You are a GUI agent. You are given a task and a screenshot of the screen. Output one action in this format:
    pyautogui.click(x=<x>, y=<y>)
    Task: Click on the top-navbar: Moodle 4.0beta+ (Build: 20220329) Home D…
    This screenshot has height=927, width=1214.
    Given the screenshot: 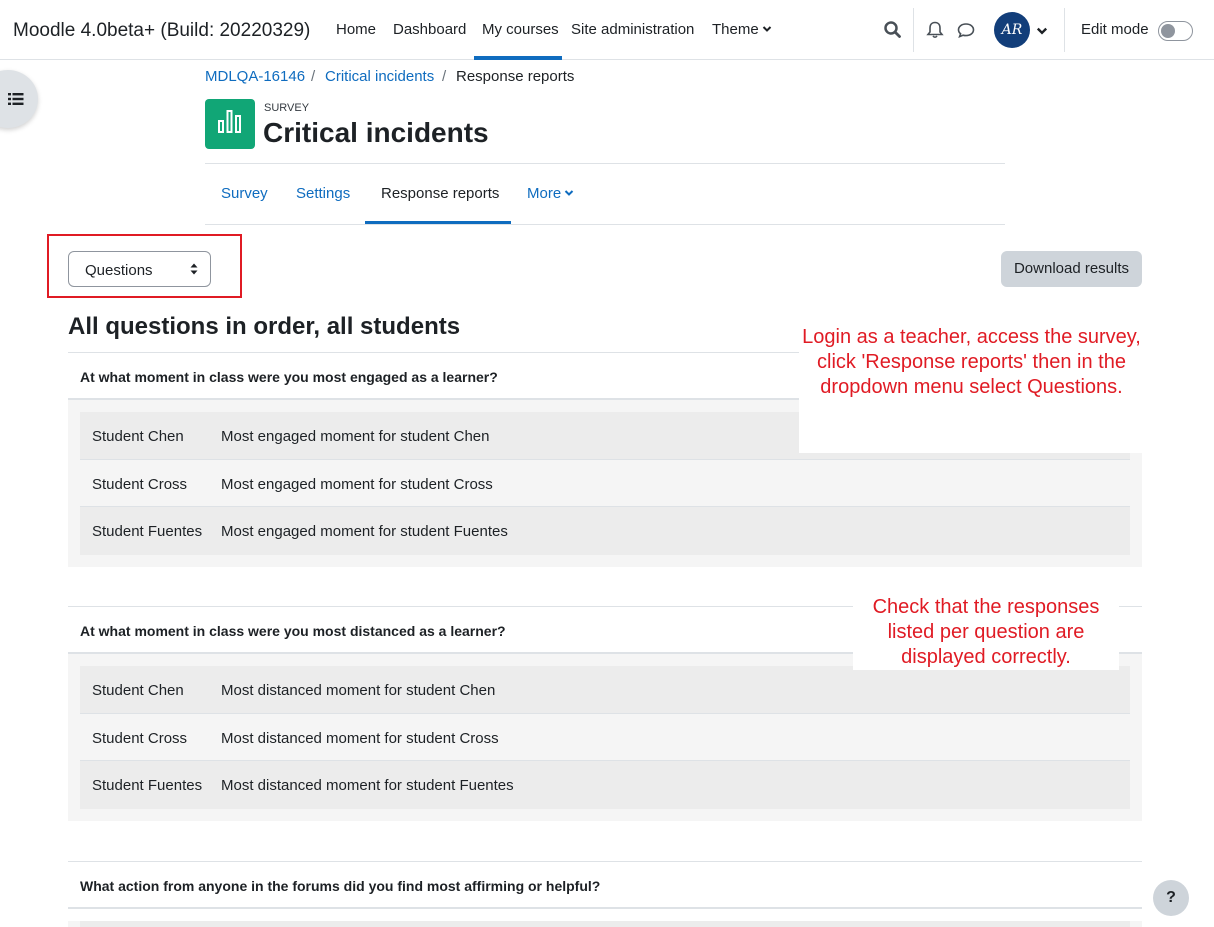 What is the action you would take?
    pyautogui.click(x=607, y=30)
    